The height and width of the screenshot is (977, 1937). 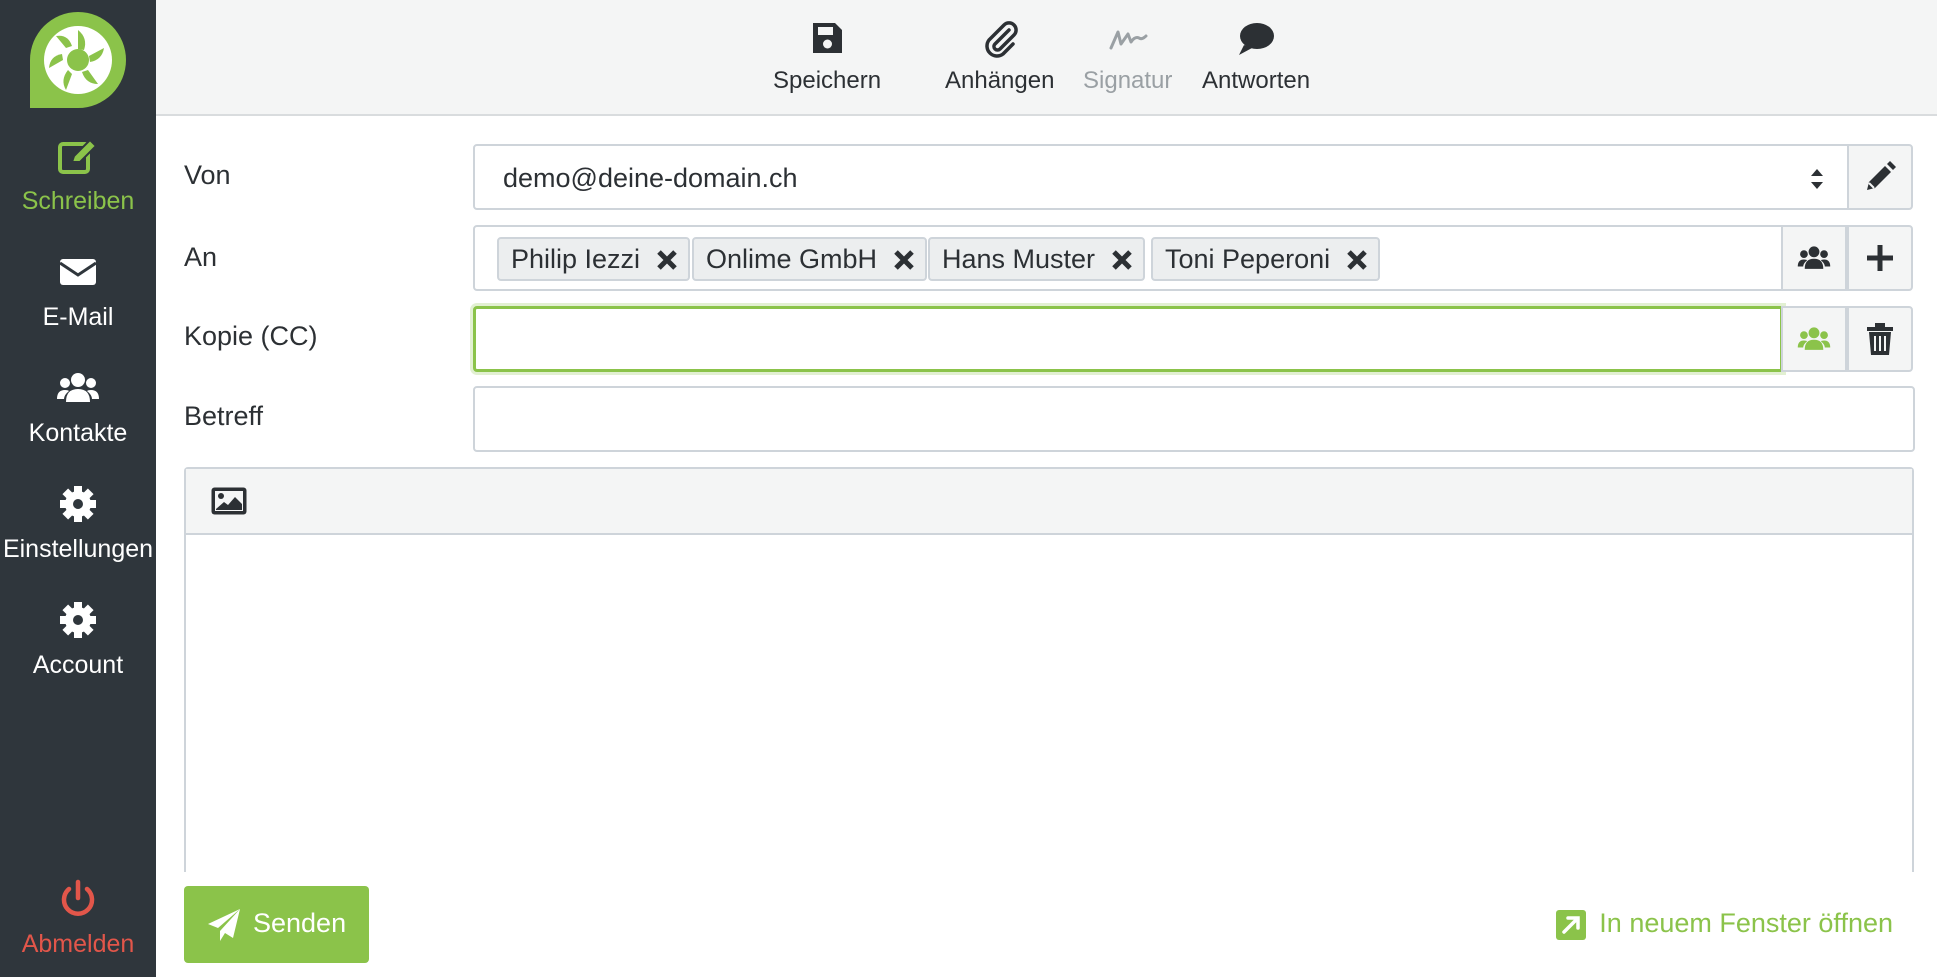 What do you see at coordinates (1049, 502) in the screenshot?
I see `editor-toolbar` at bounding box center [1049, 502].